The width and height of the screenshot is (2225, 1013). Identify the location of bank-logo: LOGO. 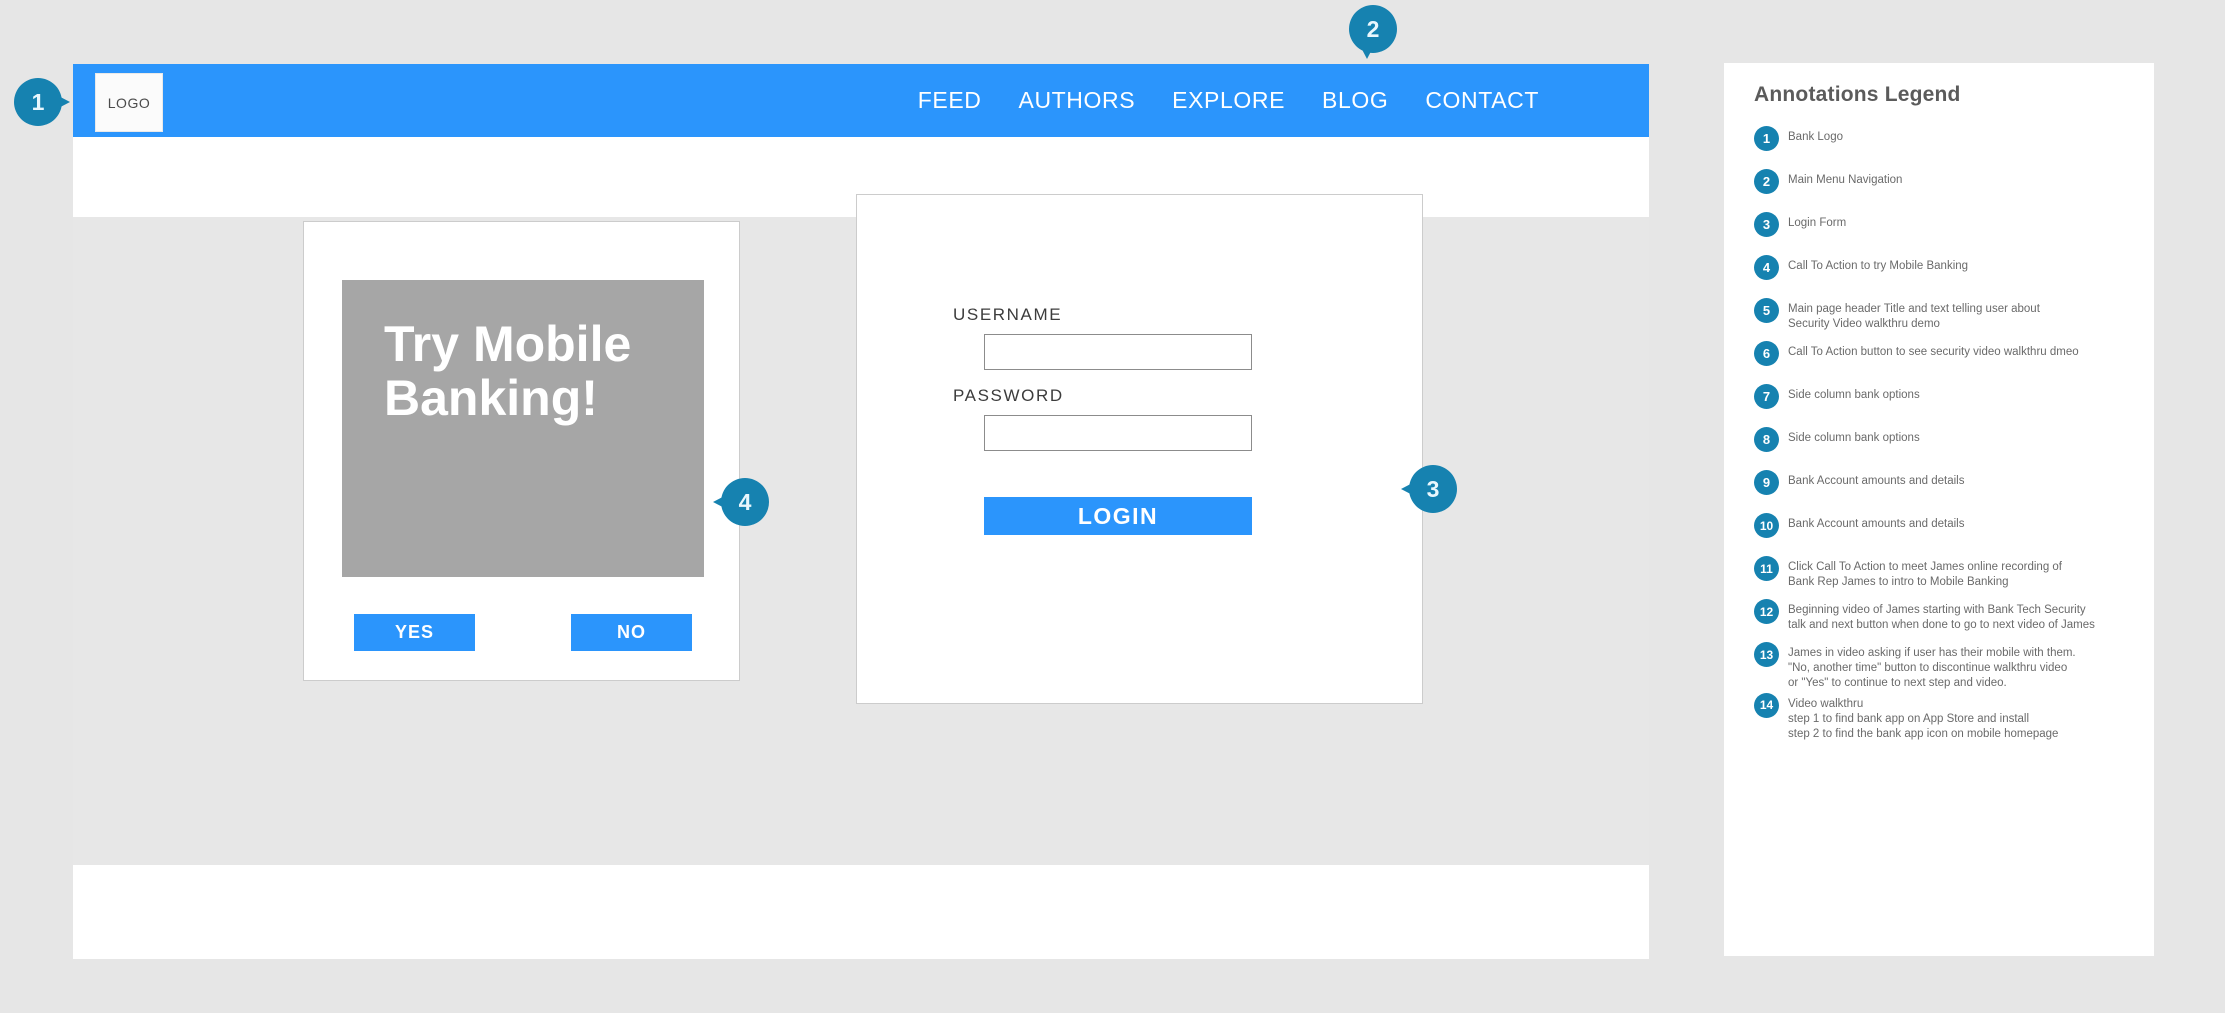
(129, 102).